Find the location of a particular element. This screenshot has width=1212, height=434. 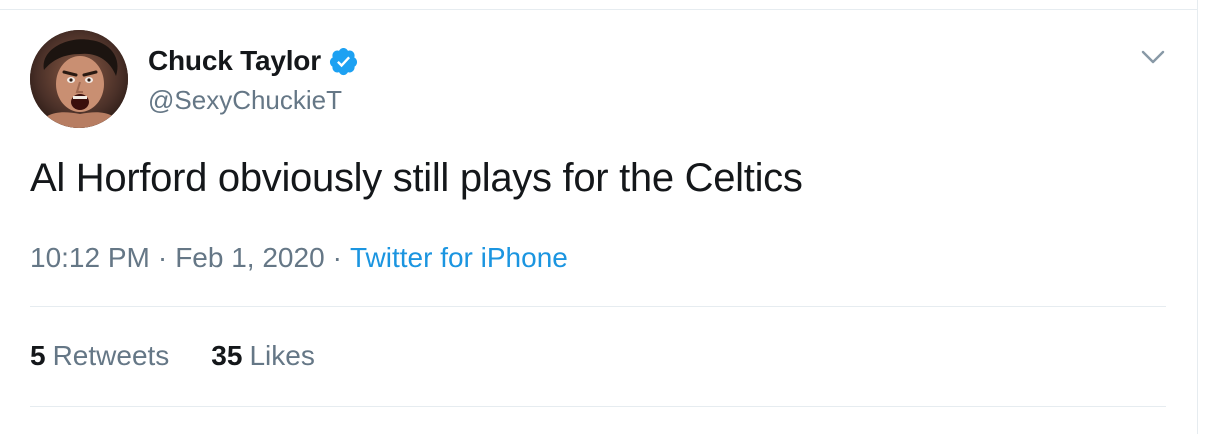

retweets-label: Retweets is located at coordinates (111, 355).